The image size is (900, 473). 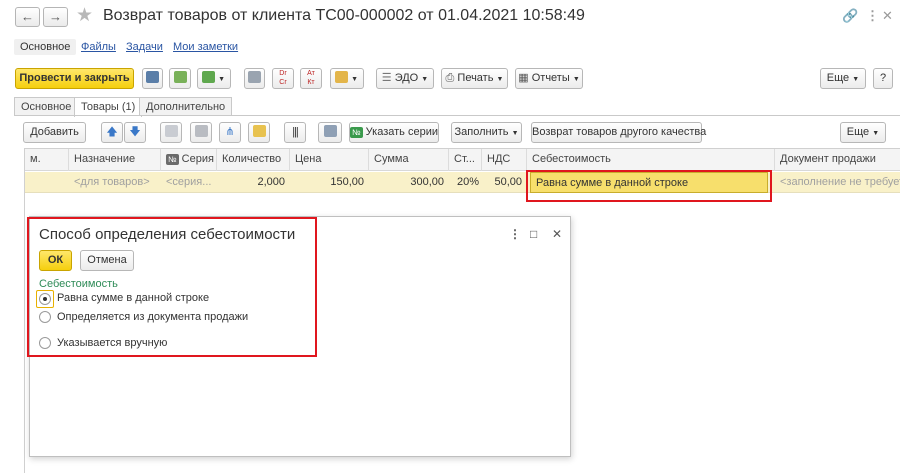 I want to click on paste-button, so click(x=201, y=132).